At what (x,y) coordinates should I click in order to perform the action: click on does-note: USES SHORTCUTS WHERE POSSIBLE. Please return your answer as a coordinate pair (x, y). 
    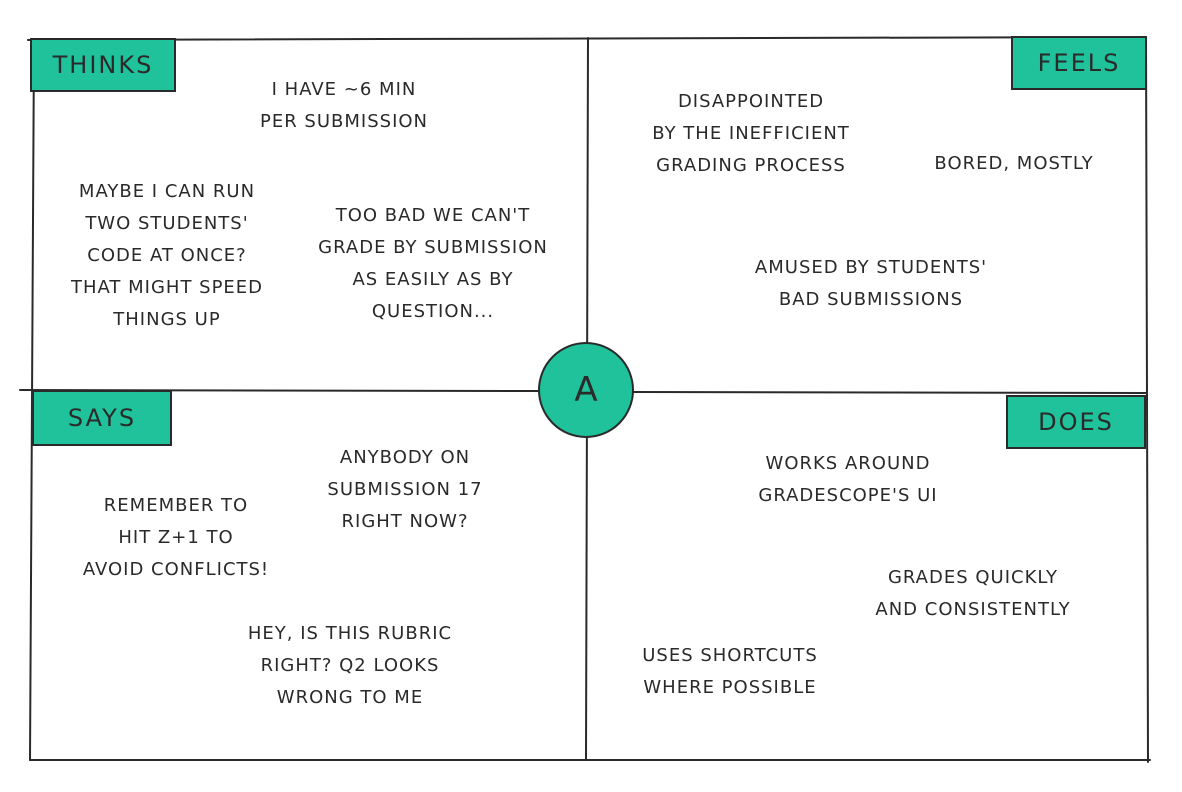
    Looking at the image, I should click on (730, 671).